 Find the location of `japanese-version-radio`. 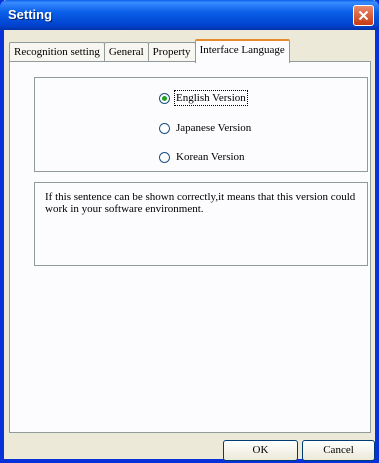

japanese-version-radio is located at coordinates (164, 128).